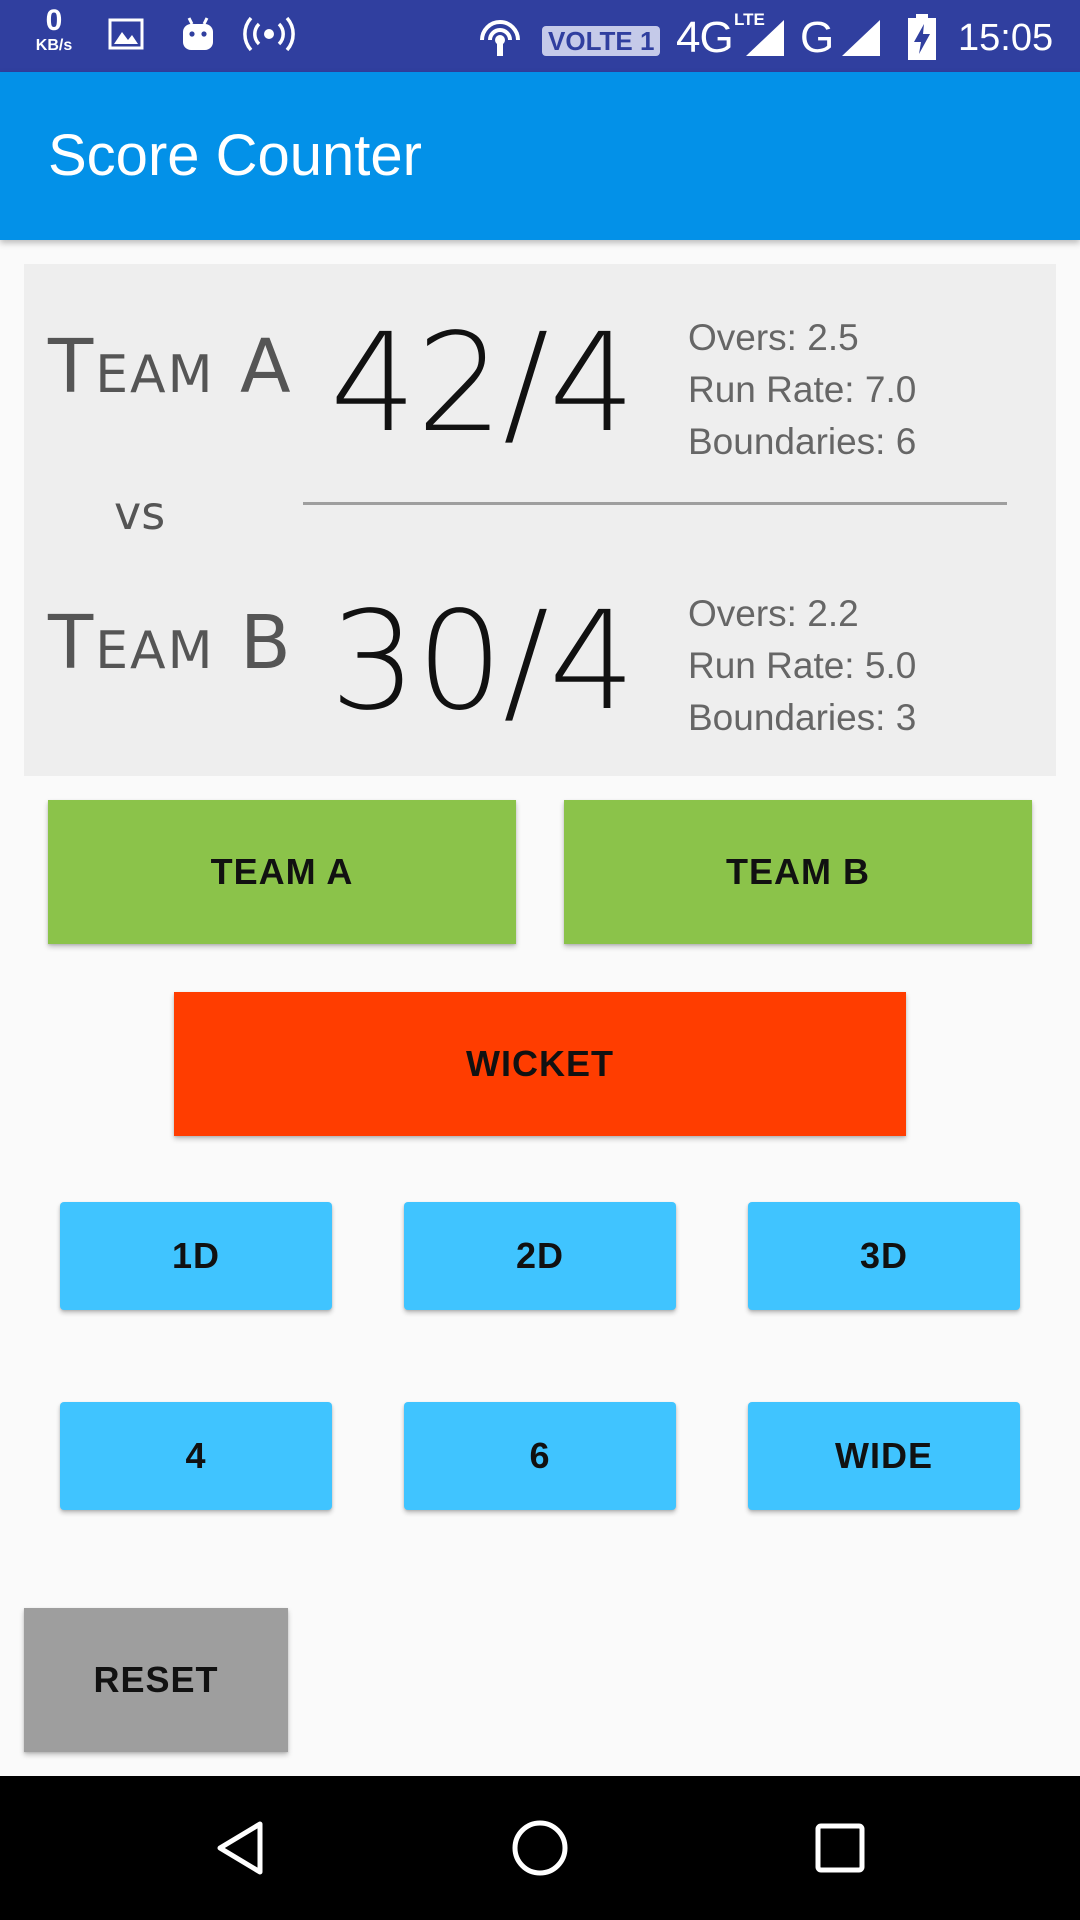  I want to click on data-rate-unit: KB/s, so click(54, 45).